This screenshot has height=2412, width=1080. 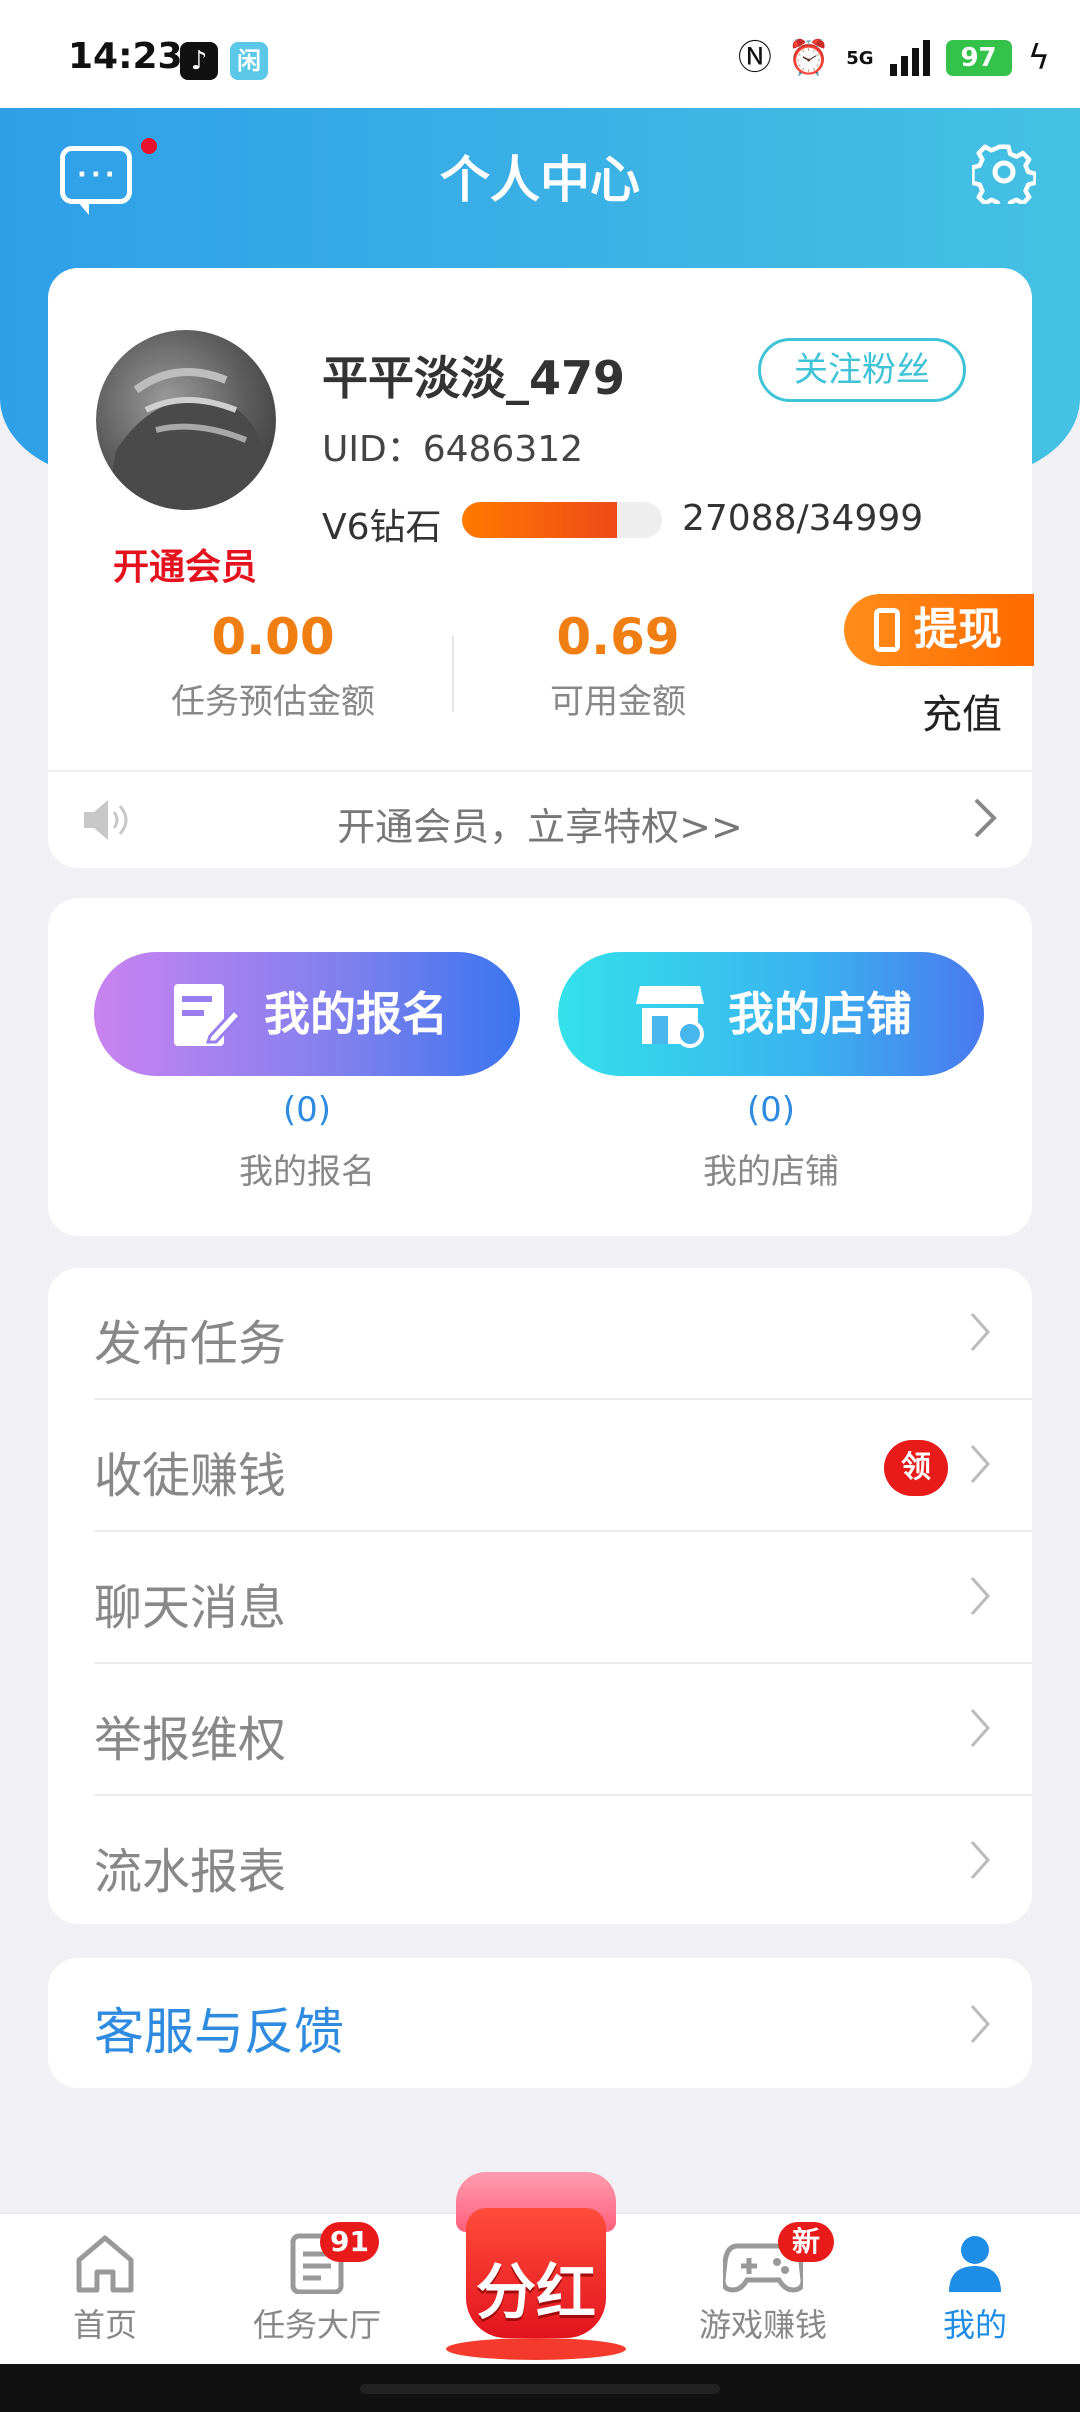 What do you see at coordinates (762, 2325) in the screenshot?
I see `tab-label: 游戏赚钱` at bounding box center [762, 2325].